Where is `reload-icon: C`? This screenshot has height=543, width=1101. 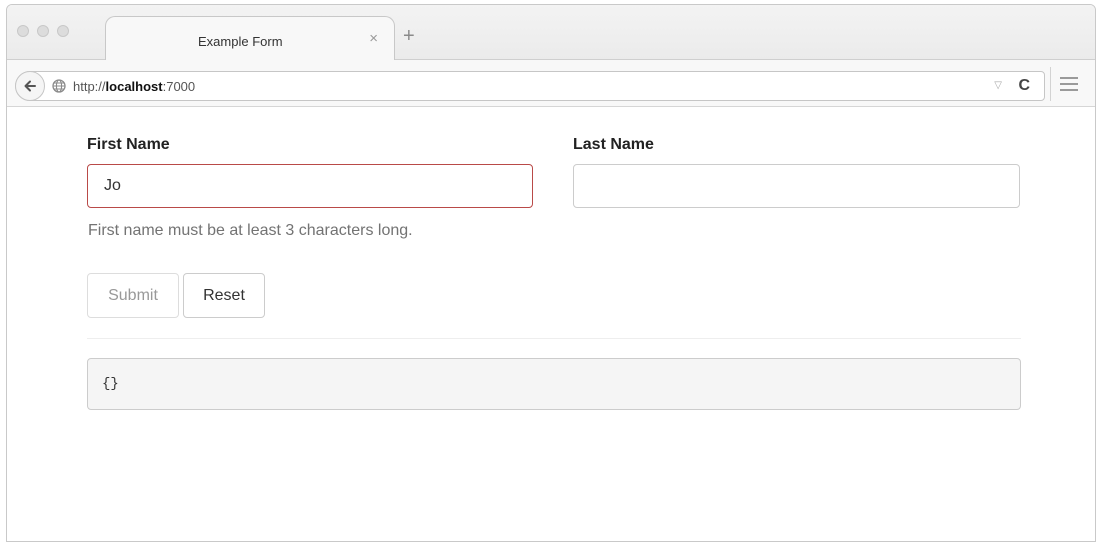
reload-icon: C is located at coordinates (1024, 86).